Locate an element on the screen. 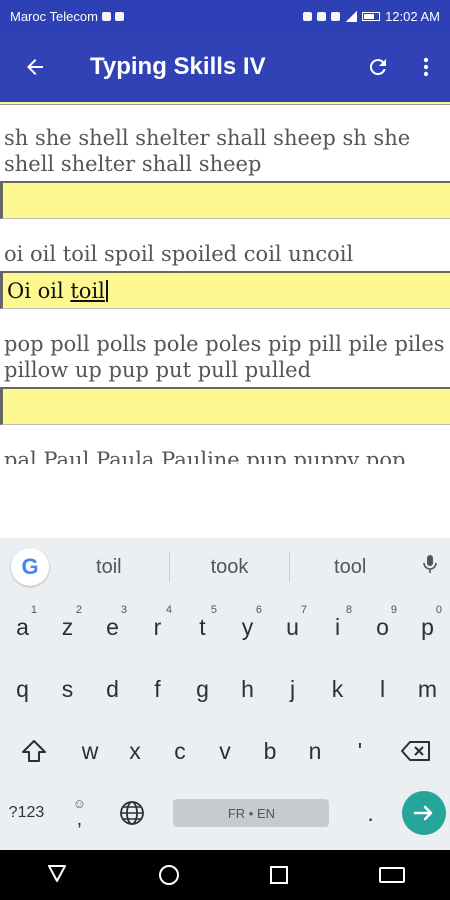  headset-icon is located at coordinates (308, 16).